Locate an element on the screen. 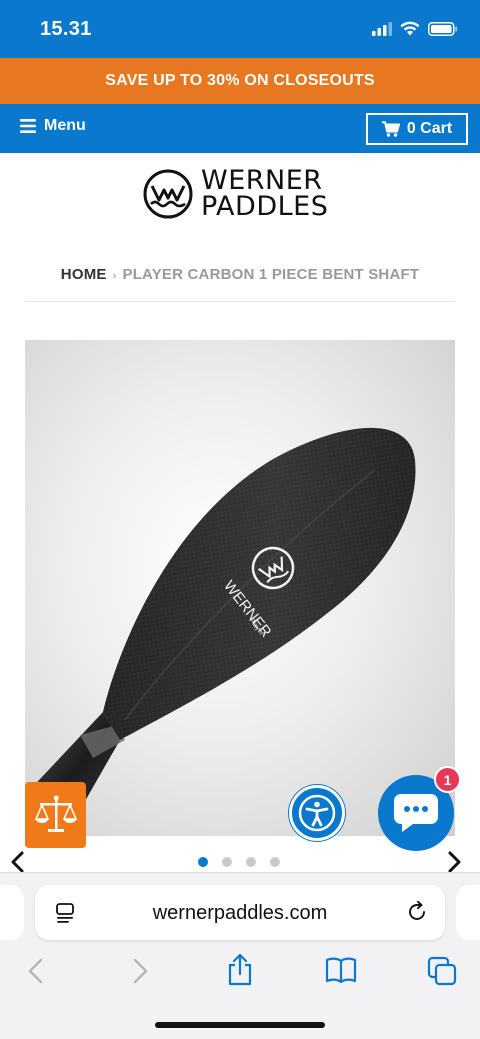 This screenshot has width=480, height=1039. wifi-icon is located at coordinates (410, 28).